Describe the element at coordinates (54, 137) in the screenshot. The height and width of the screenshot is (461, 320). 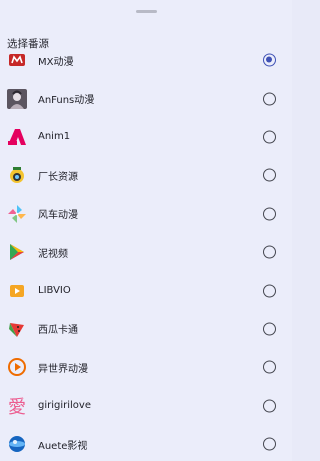
I see `source-label: Anim1` at that location.